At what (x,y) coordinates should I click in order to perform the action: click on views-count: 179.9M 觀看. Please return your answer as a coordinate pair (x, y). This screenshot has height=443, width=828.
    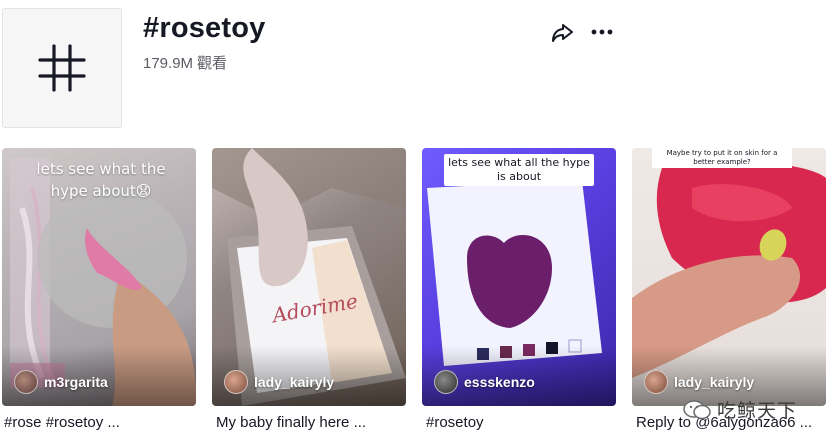
    Looking at the image, I should click on (187, 62).